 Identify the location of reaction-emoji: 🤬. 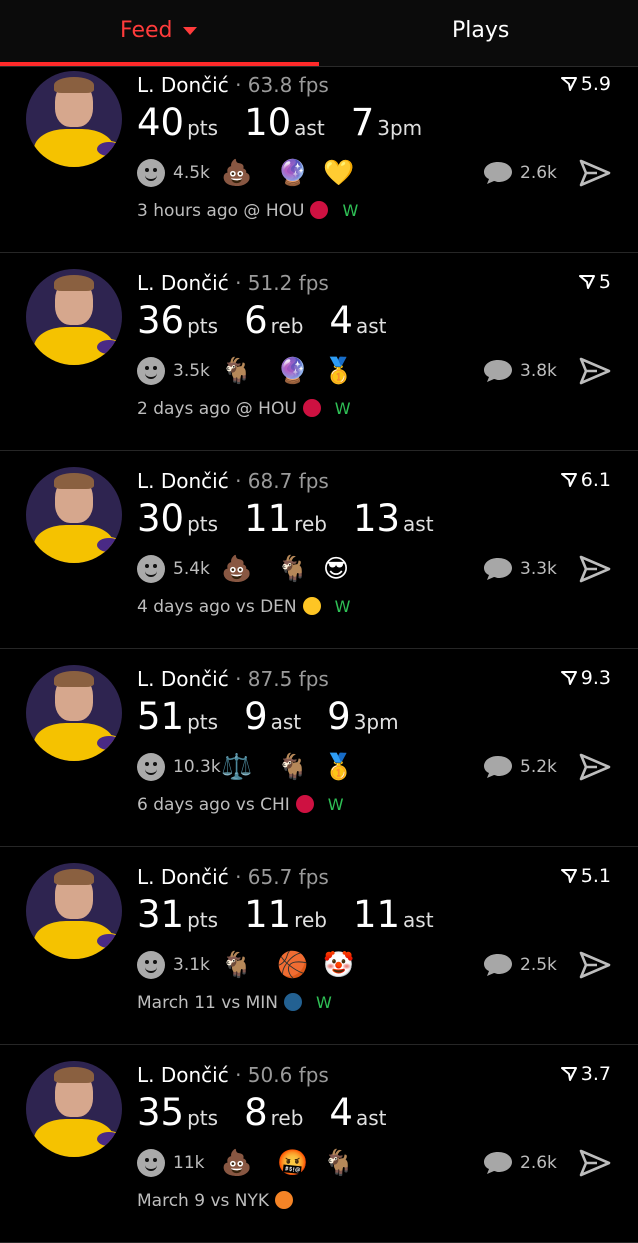
(292, 1163).